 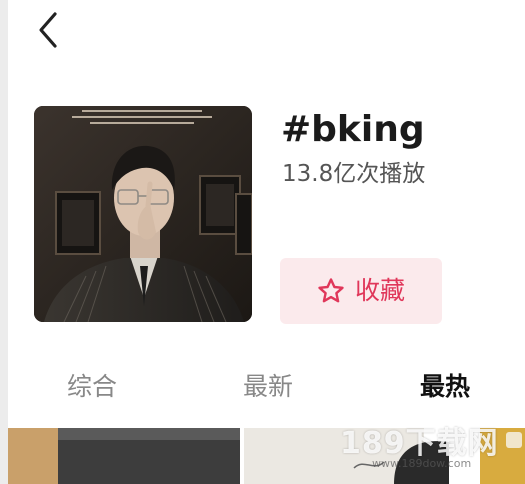 What do you see at coordinates (4, 242) in the screenshot?
I see `left-edge-strip` at bounding box center [4, 242].